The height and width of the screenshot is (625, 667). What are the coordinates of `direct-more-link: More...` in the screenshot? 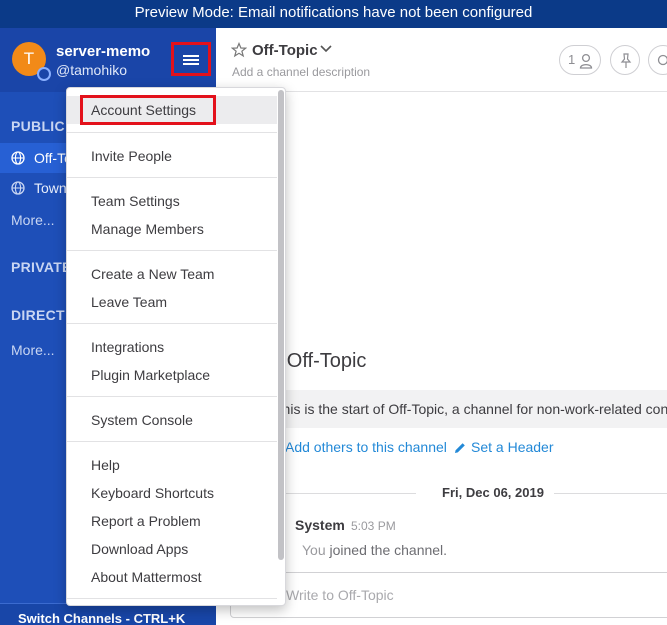 It's located at (33, 350).